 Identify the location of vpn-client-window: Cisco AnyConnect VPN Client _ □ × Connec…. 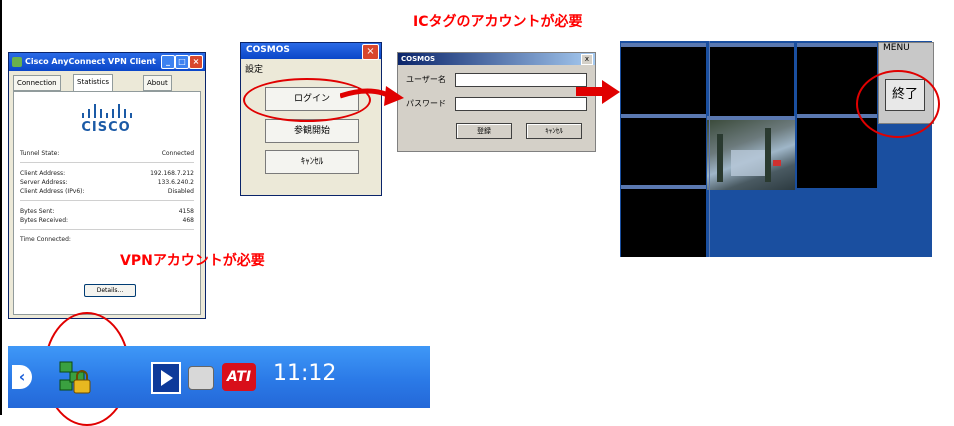
(107, 185).